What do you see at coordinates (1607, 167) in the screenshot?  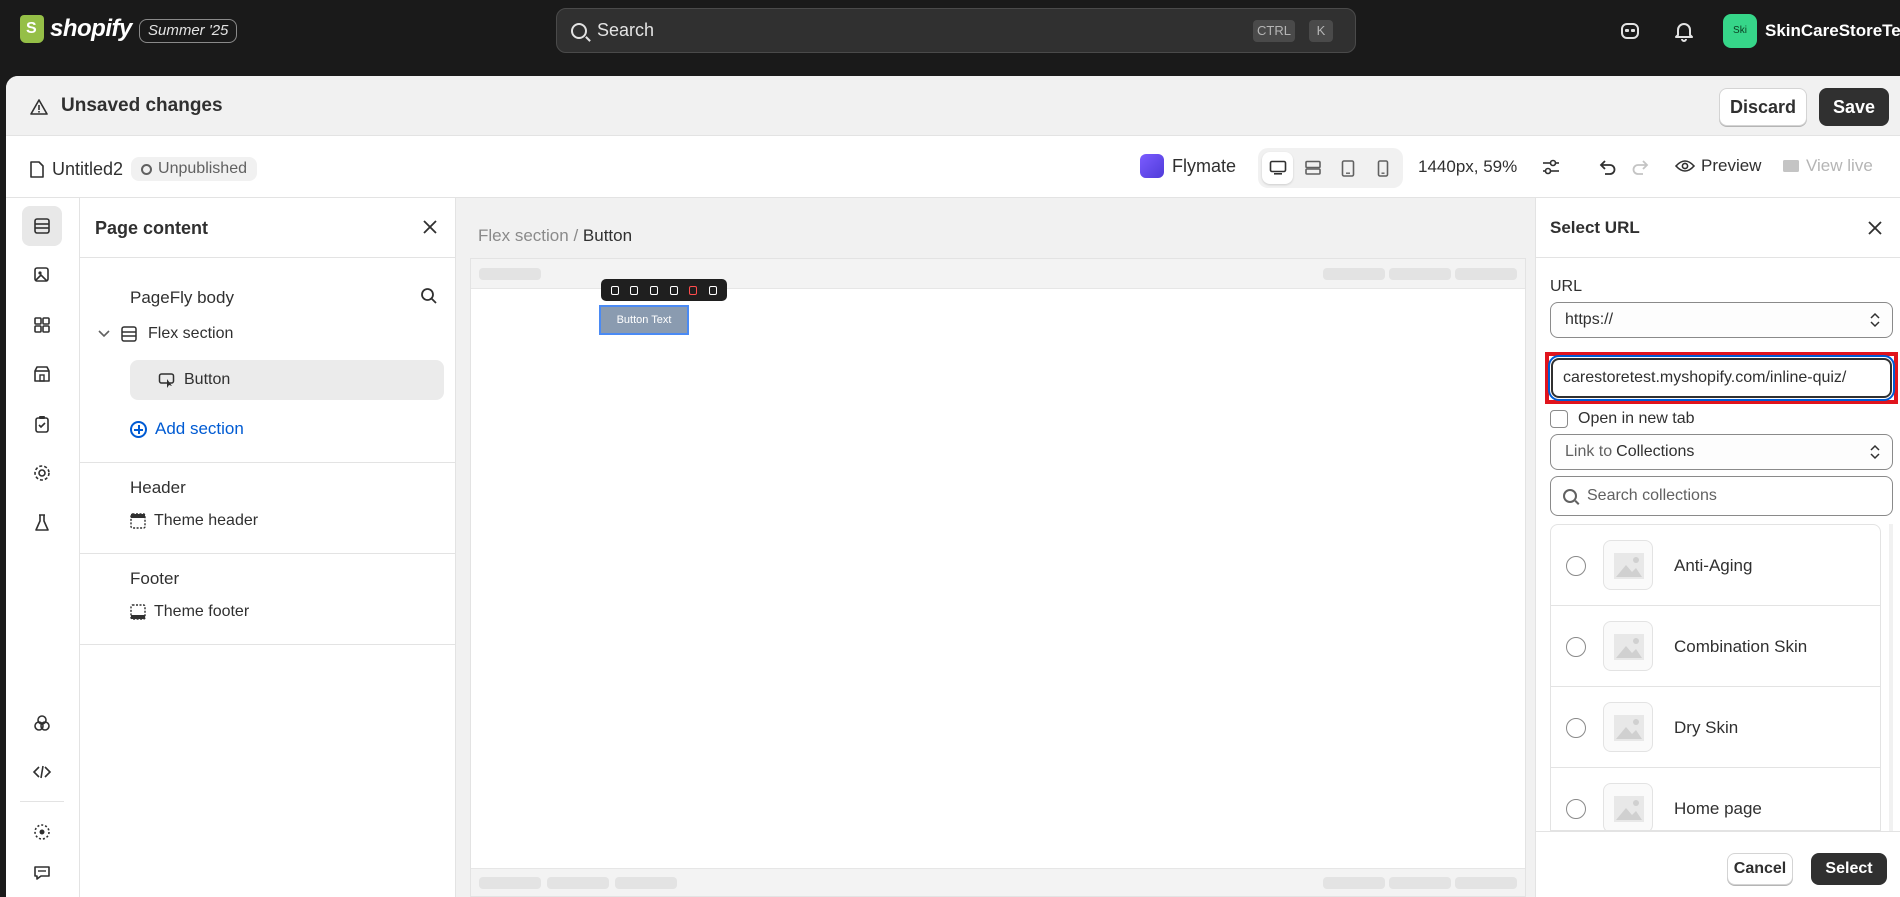 I see `undo-icon` at bounding box center [1607, 167].